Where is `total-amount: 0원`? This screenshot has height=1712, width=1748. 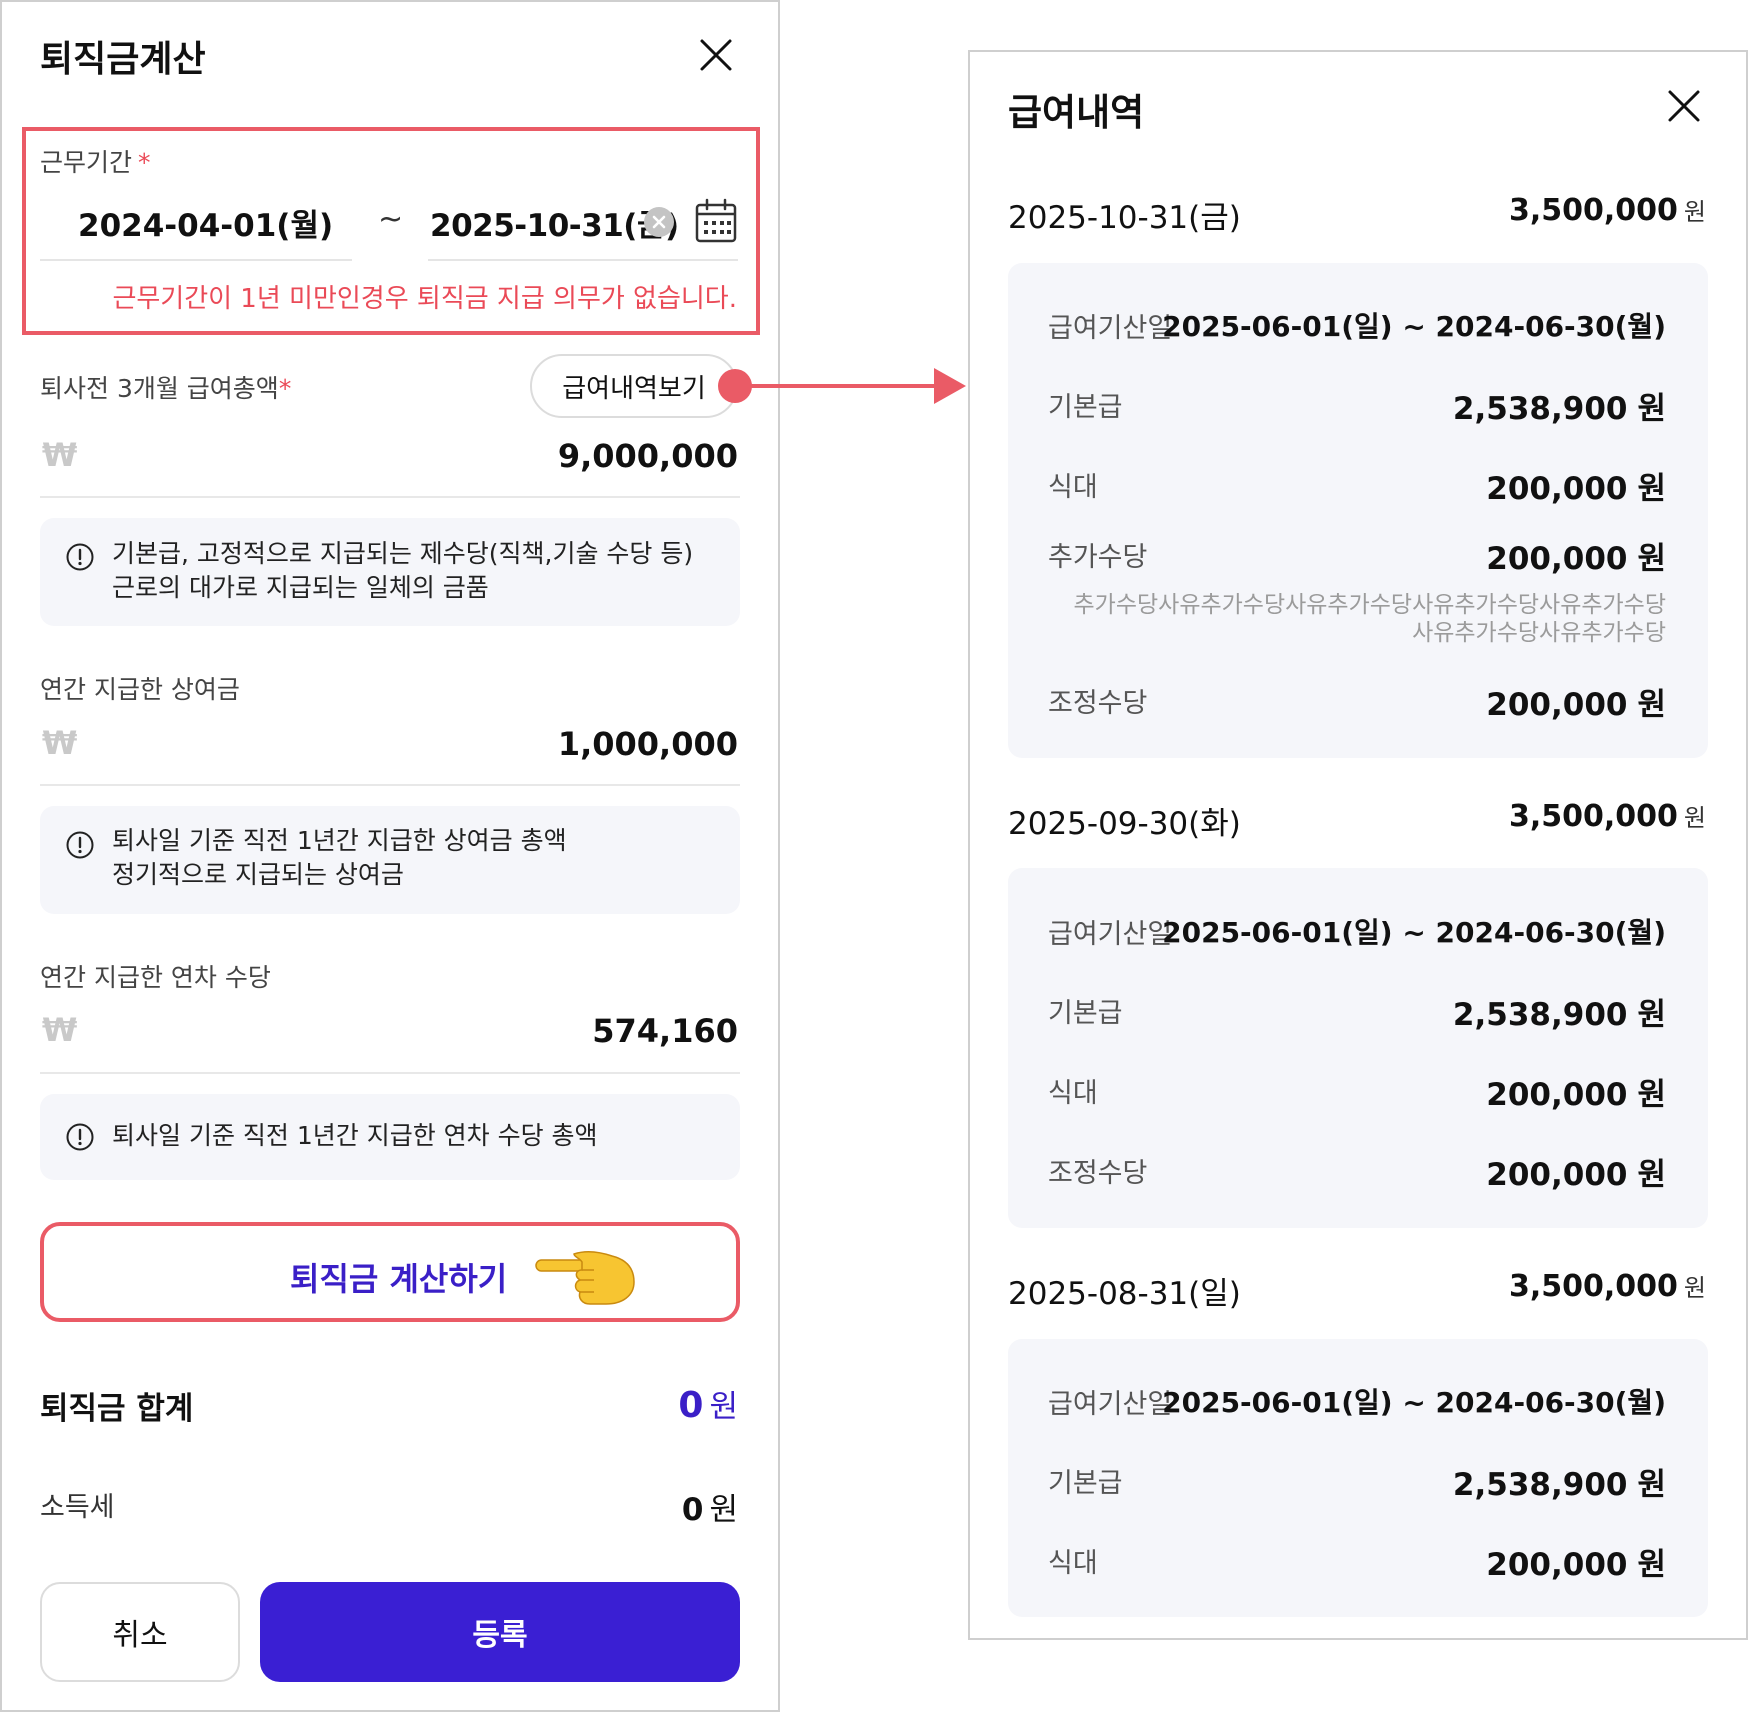
total-amount: 0원 is located at coordinates (708, 1405).